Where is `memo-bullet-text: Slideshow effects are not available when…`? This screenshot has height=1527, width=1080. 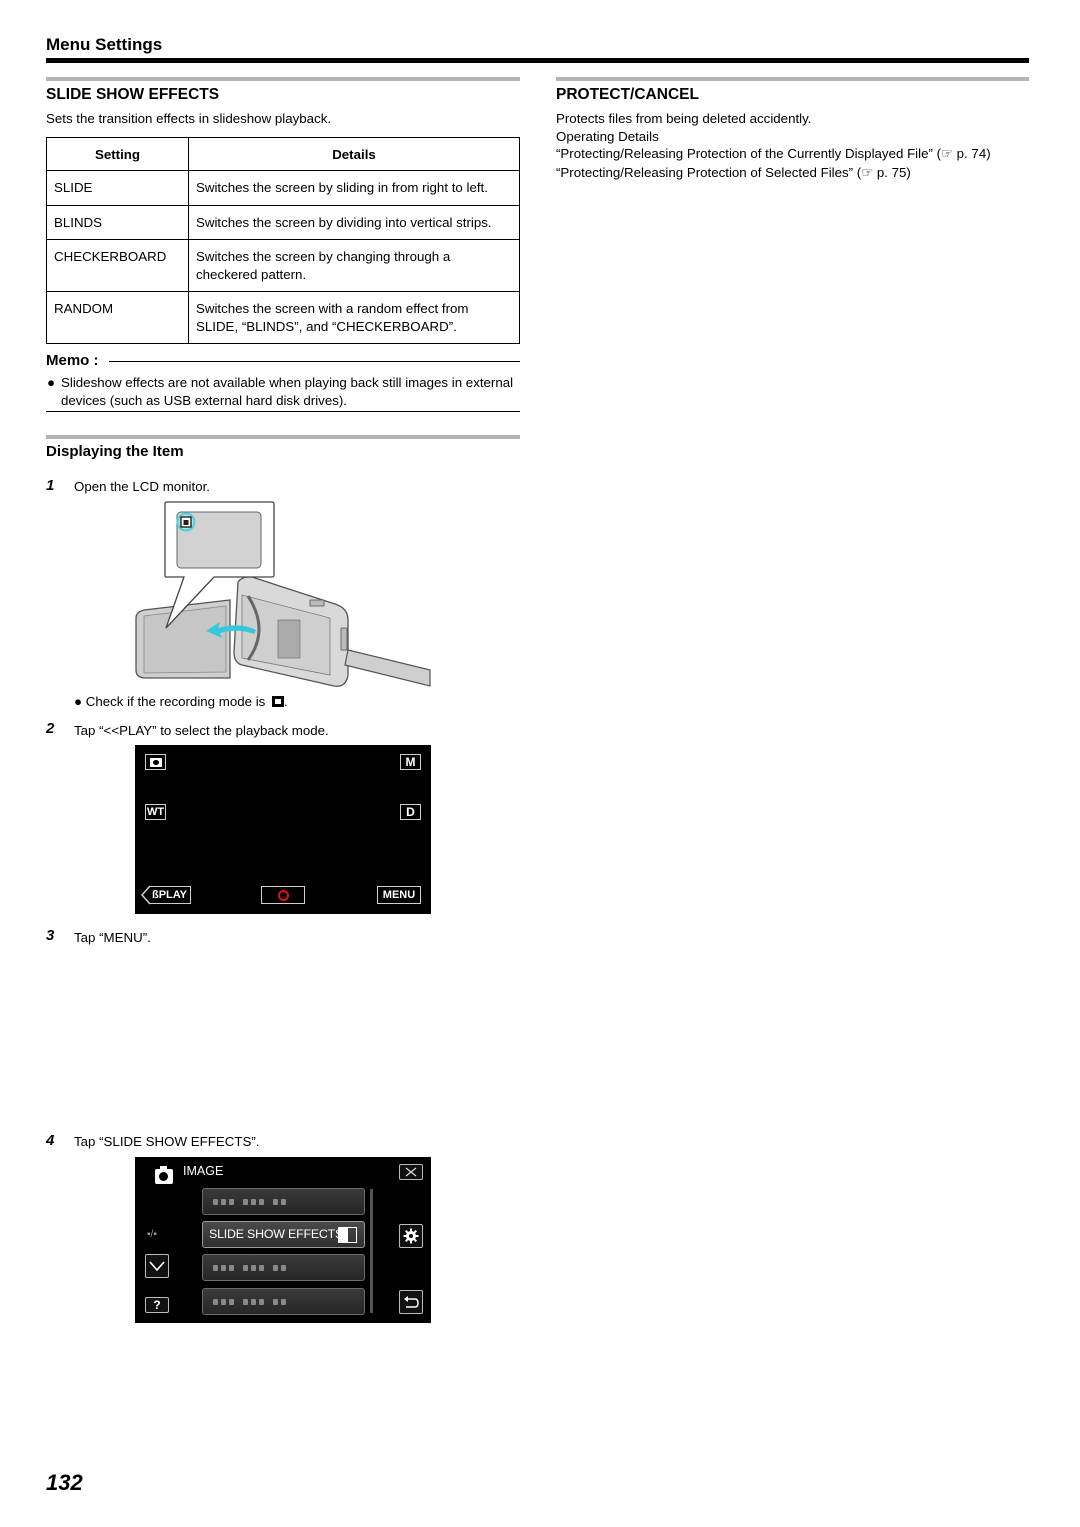 memo-bullet-text: Slideshow effects are not available when… is located at coordinates (287, 391).